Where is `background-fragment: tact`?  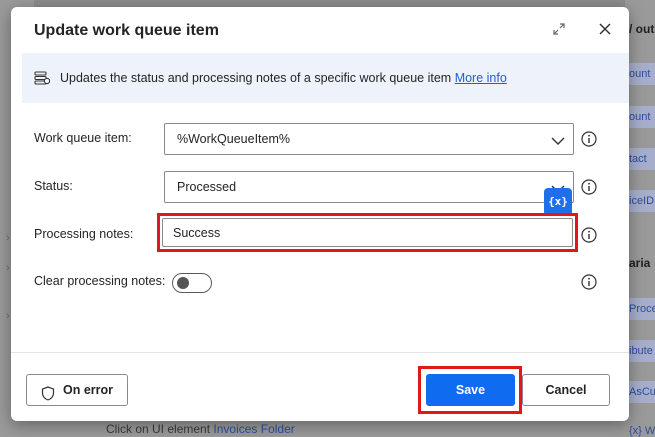
background-fragment: tact is located at coordinates (638, 159).